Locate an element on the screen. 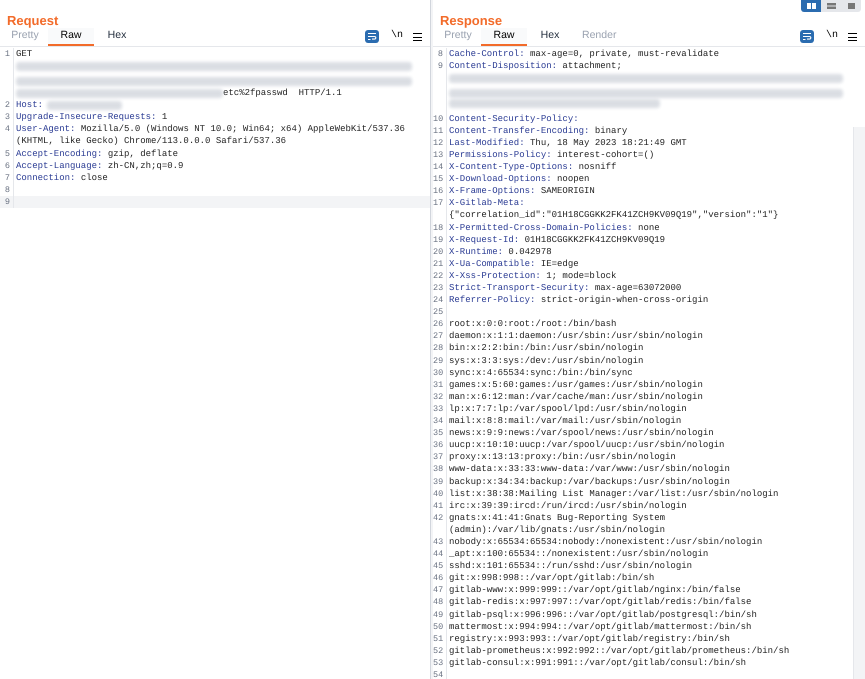 This screenshot has height=679, width=865. header-line: X-Content-Type-Options: nosniff is located at coordinates (533, 167).